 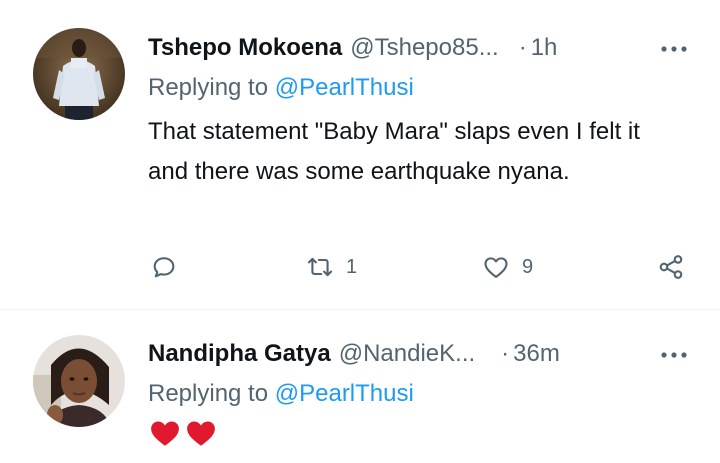 I want to click on reply-icon, so click(x=164, y=267).